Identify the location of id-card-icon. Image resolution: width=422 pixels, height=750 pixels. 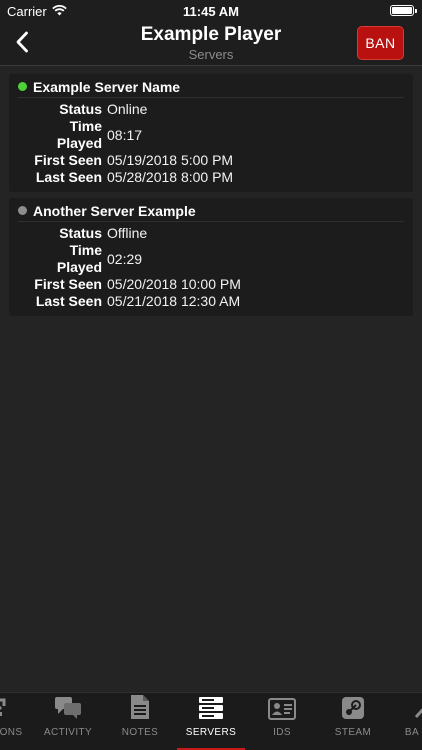
(282, 710).